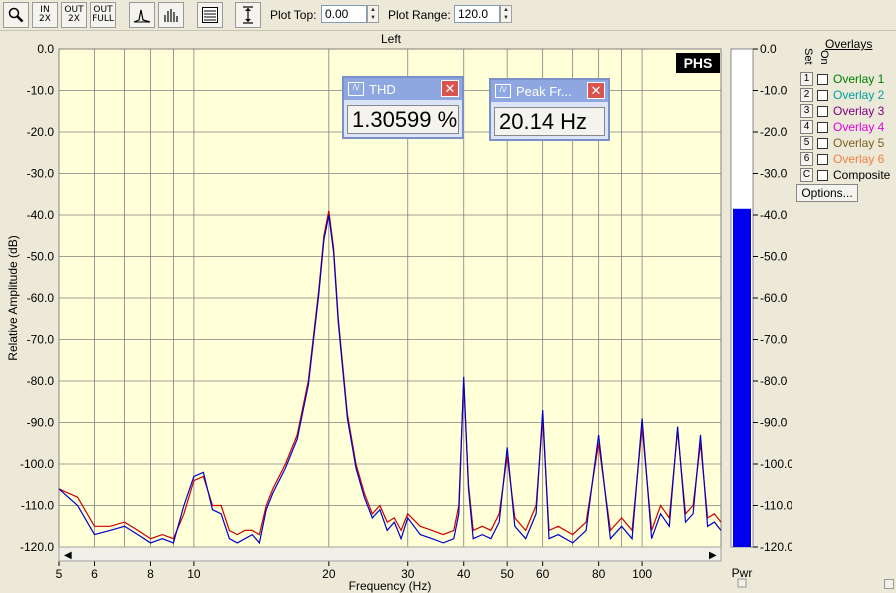 This screenshot has height=593, width=896. I want to click on composite-checkbox, so click(822, 175).